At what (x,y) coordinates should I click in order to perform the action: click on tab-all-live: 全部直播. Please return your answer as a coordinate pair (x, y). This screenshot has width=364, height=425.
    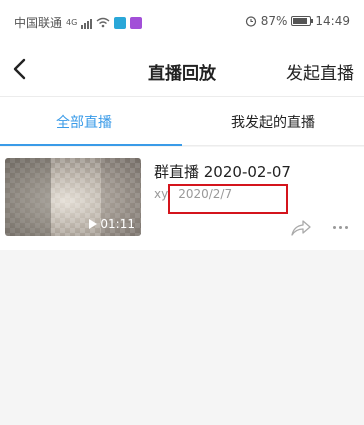
    Looking at the image, I should click on (84, 122).